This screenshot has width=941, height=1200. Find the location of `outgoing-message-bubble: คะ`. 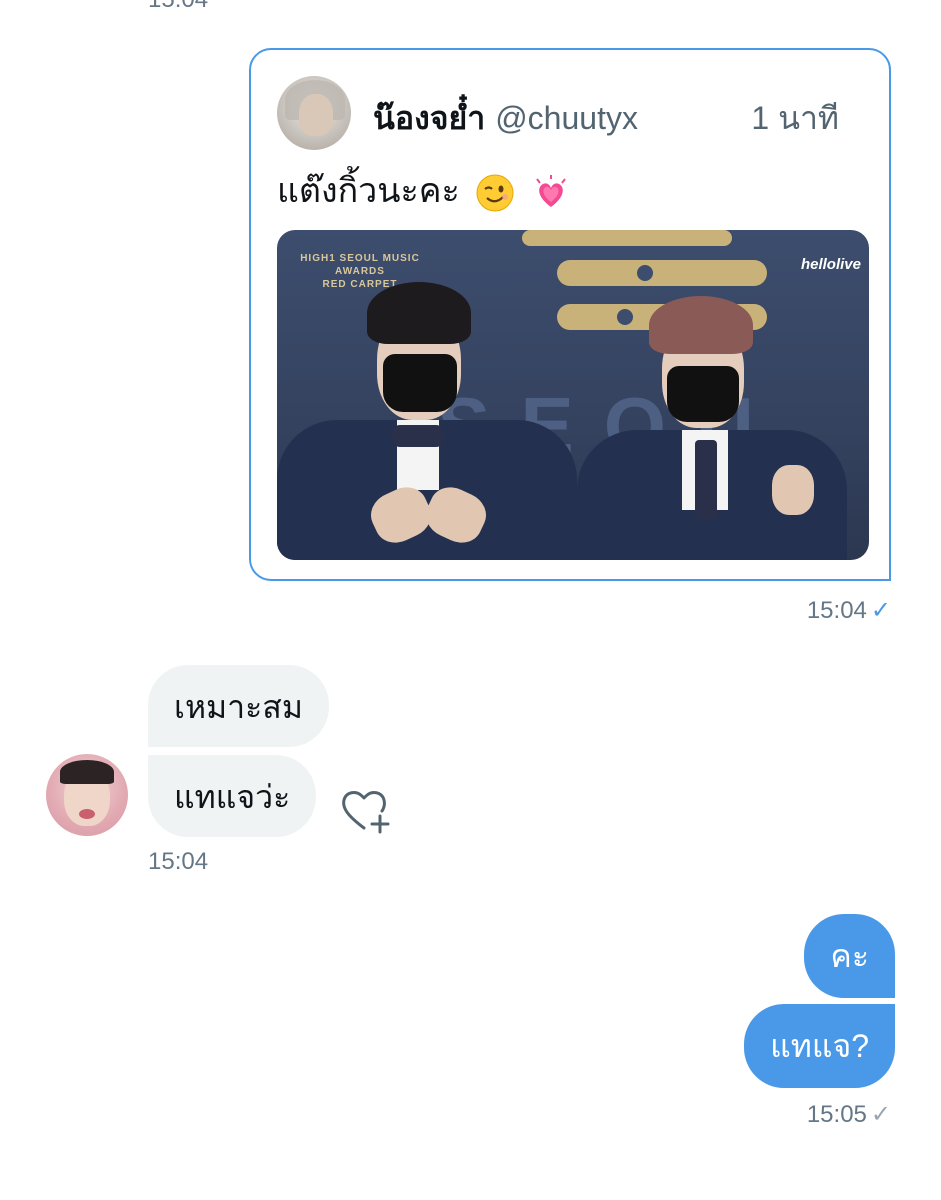

outgoing-message-bubble: คะ is located at coordinates (849, 956).